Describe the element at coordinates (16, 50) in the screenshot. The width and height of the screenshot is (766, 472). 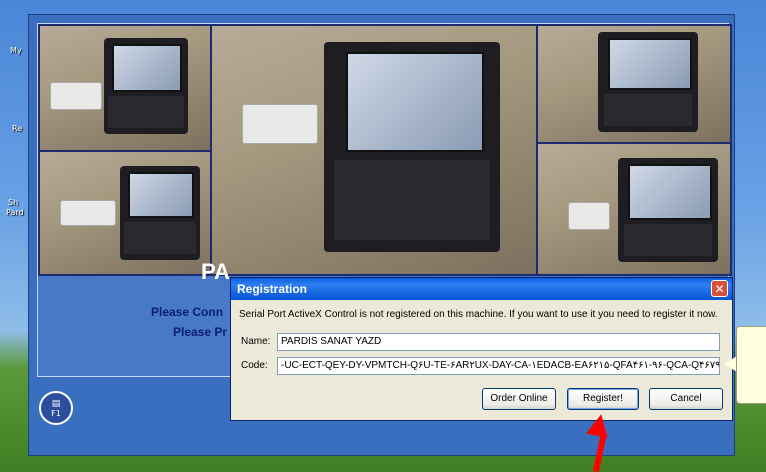
I see `desktop-icon-label-my: My` at that location.